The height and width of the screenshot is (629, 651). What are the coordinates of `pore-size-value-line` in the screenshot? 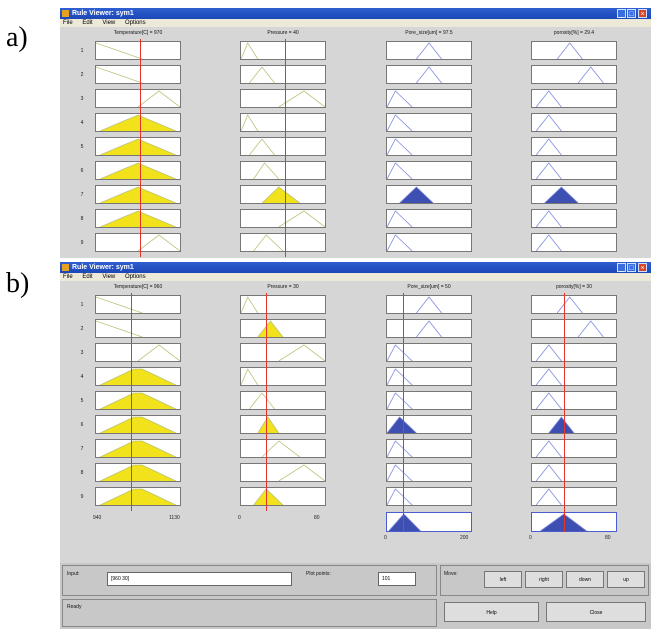 It's located at (404, 412).